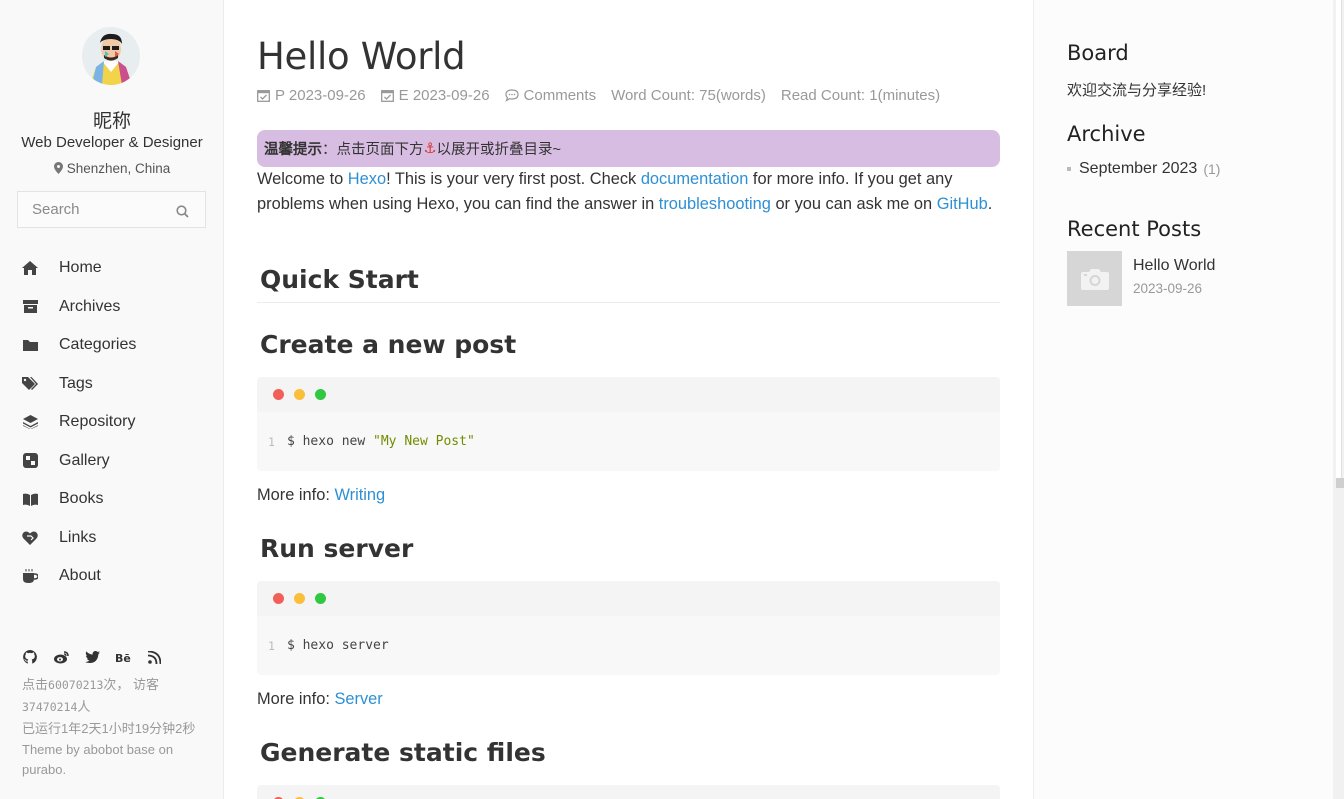 The width and height of the screenshot is (1344, 799). Describe the element at coordinates (98, 345) in the screenshot. I see `nav-label-categories: Categories` at that location.